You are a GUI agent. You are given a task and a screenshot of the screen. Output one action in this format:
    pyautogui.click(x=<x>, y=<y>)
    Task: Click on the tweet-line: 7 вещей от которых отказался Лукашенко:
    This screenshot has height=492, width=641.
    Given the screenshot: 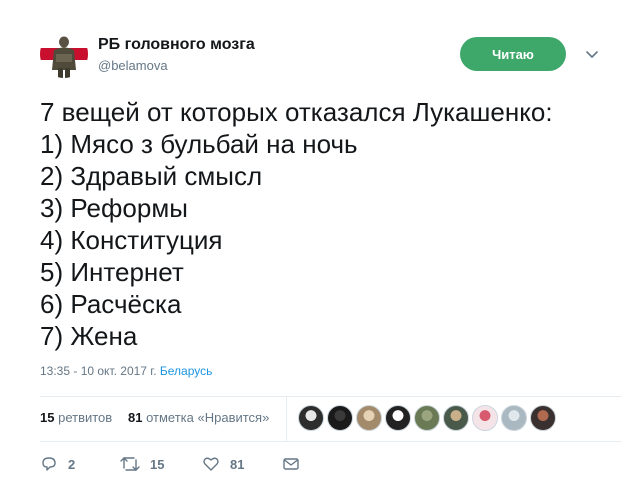 What is the action you would take?
    pyautogui.click(x=296, y=112)
    